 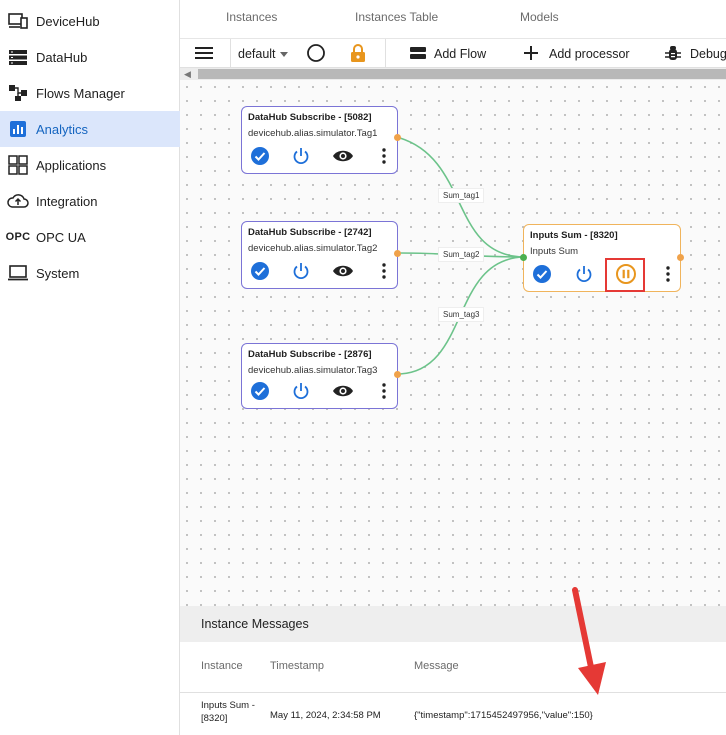 I want to click on lock-button, so click(x=358, y=54).